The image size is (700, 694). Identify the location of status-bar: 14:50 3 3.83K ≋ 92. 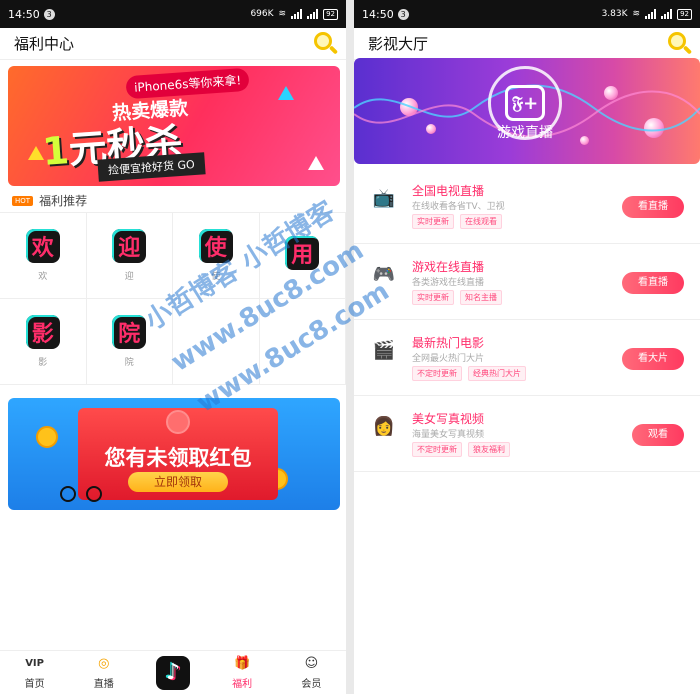
(527, 14).